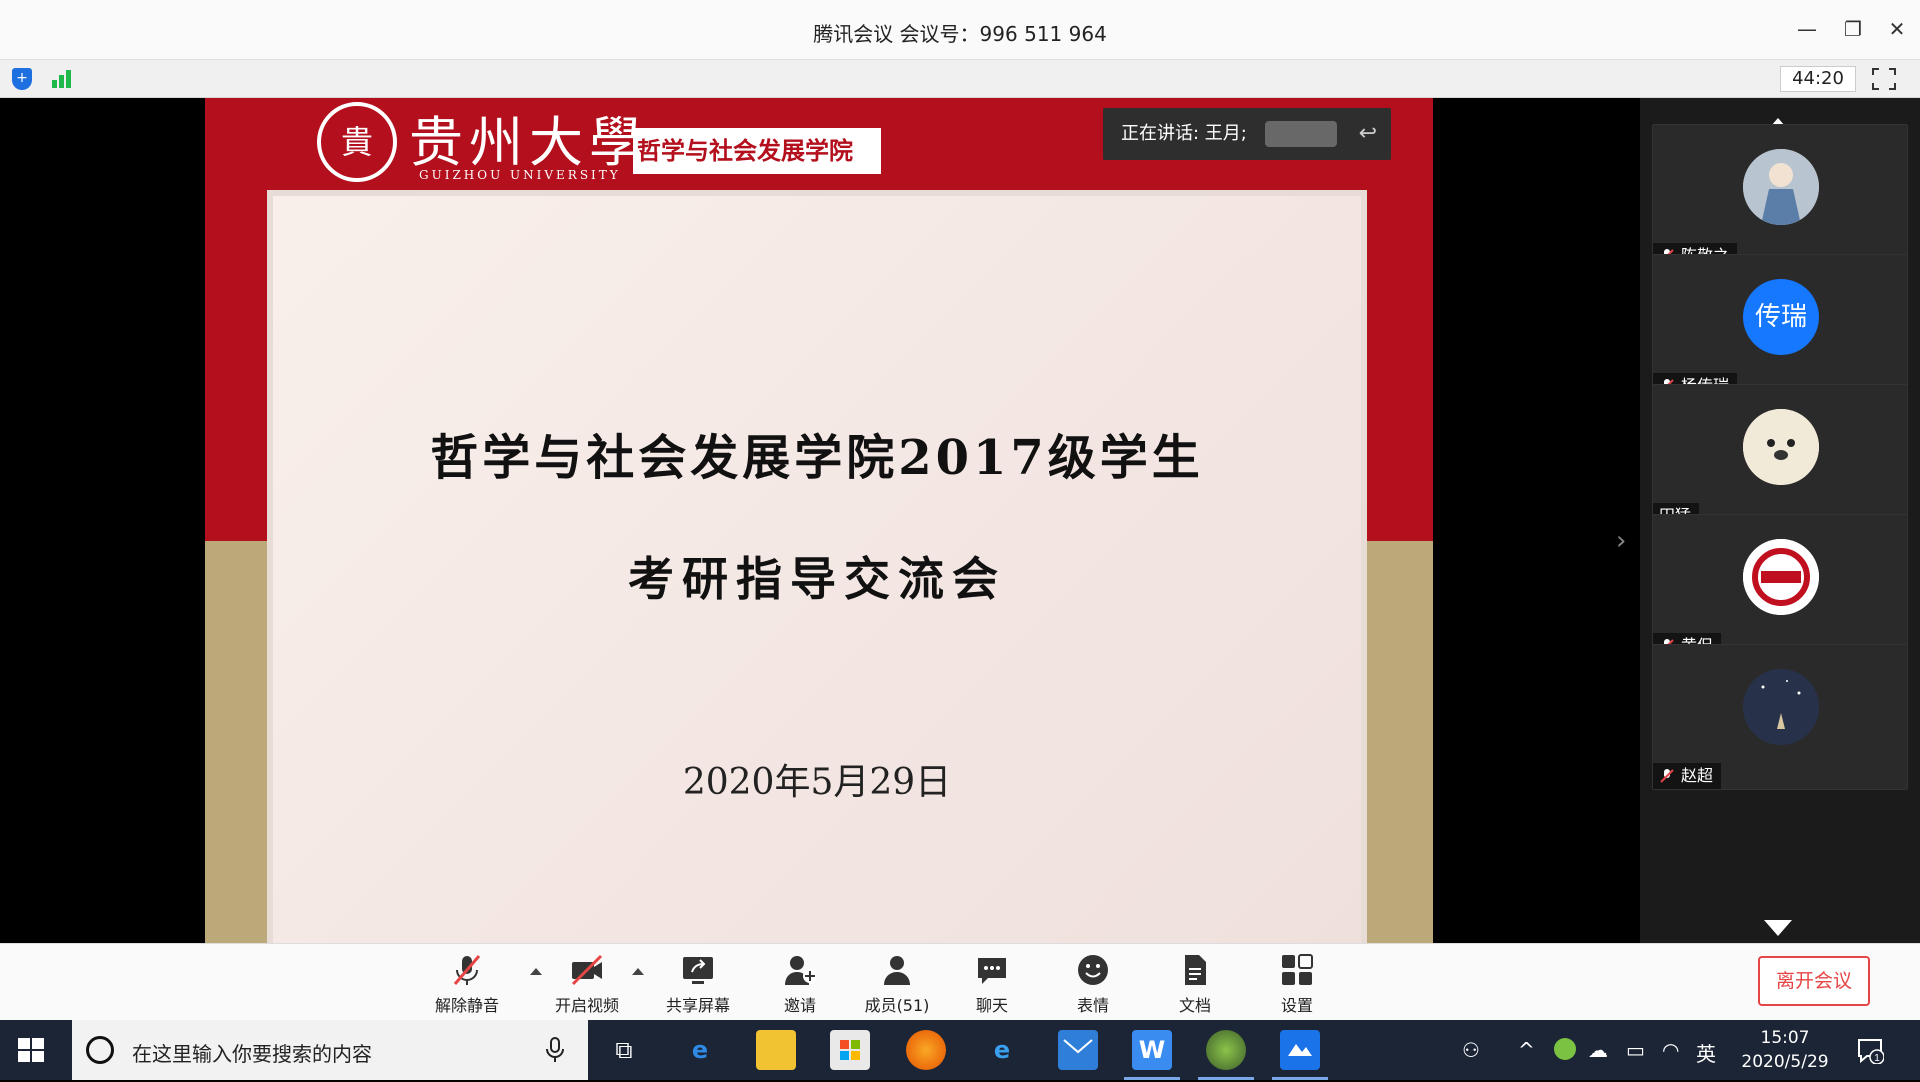  Describe the element at coordinates (776, 1050) in the screenshot. I see `file-explorer-icon` at that location.